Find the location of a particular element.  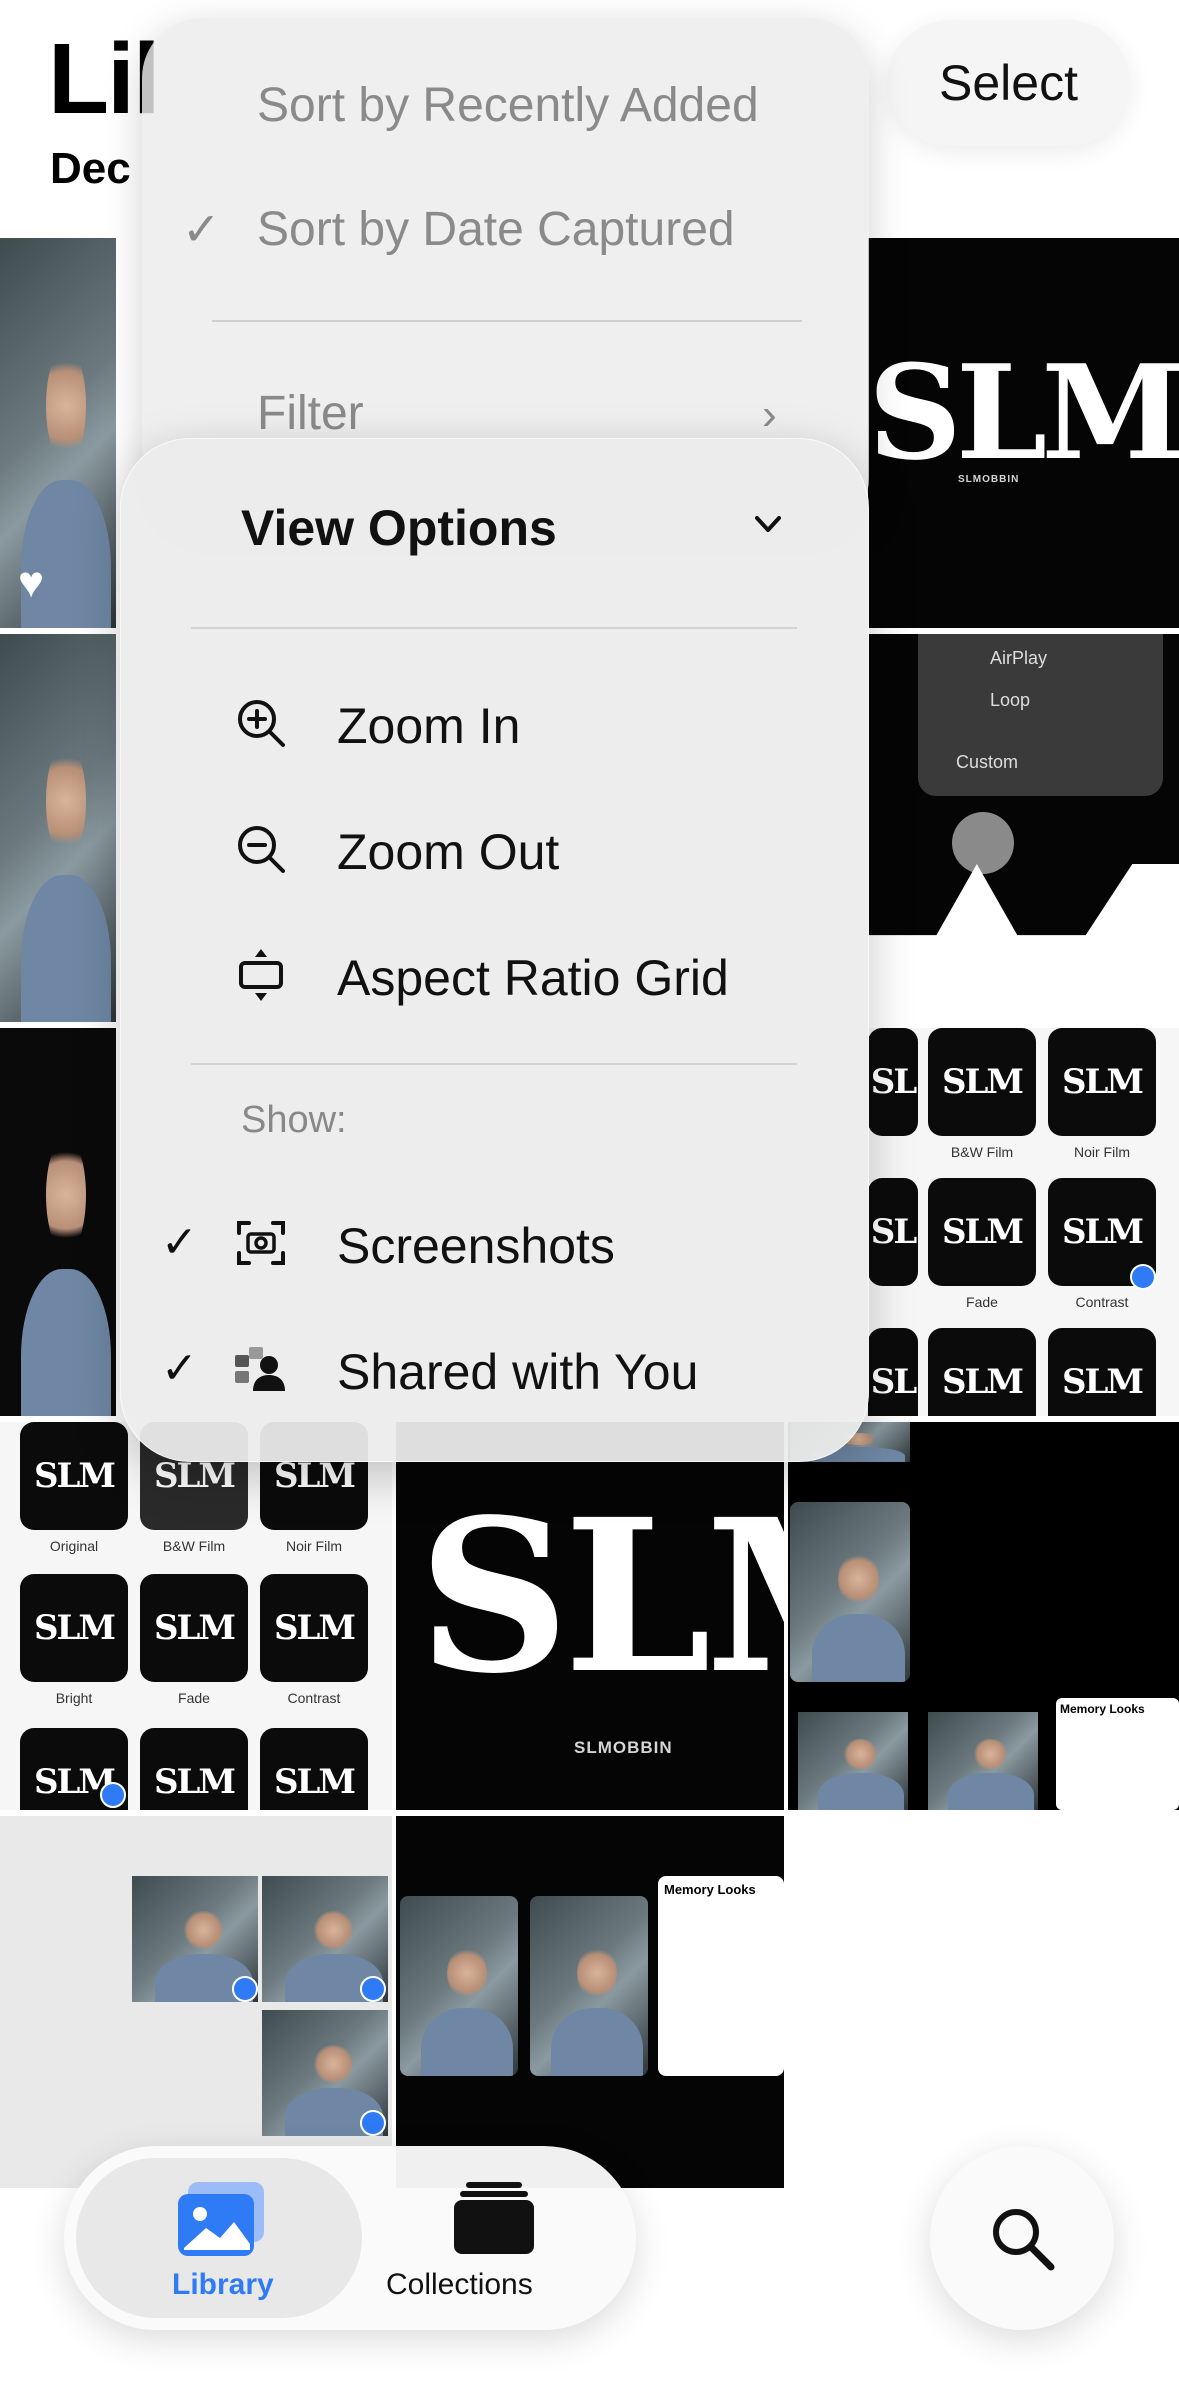

zoom-in-icon is located at coordinates (261, 723).